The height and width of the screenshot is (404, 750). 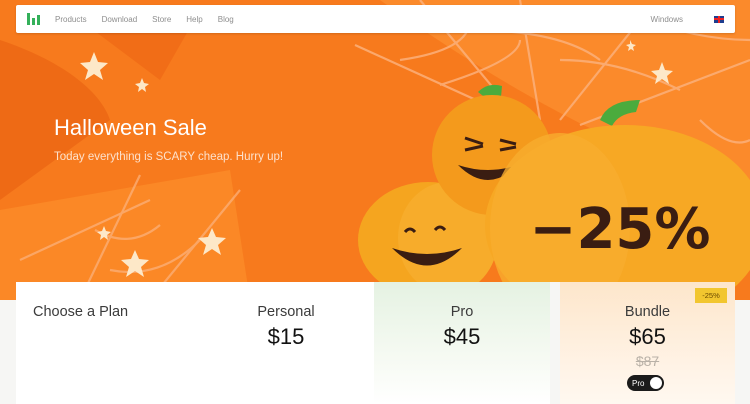 What do you see at coordinates (161, 19) in the screenshot?
I see `nav-store: Store` at bounding box center [161, 19].